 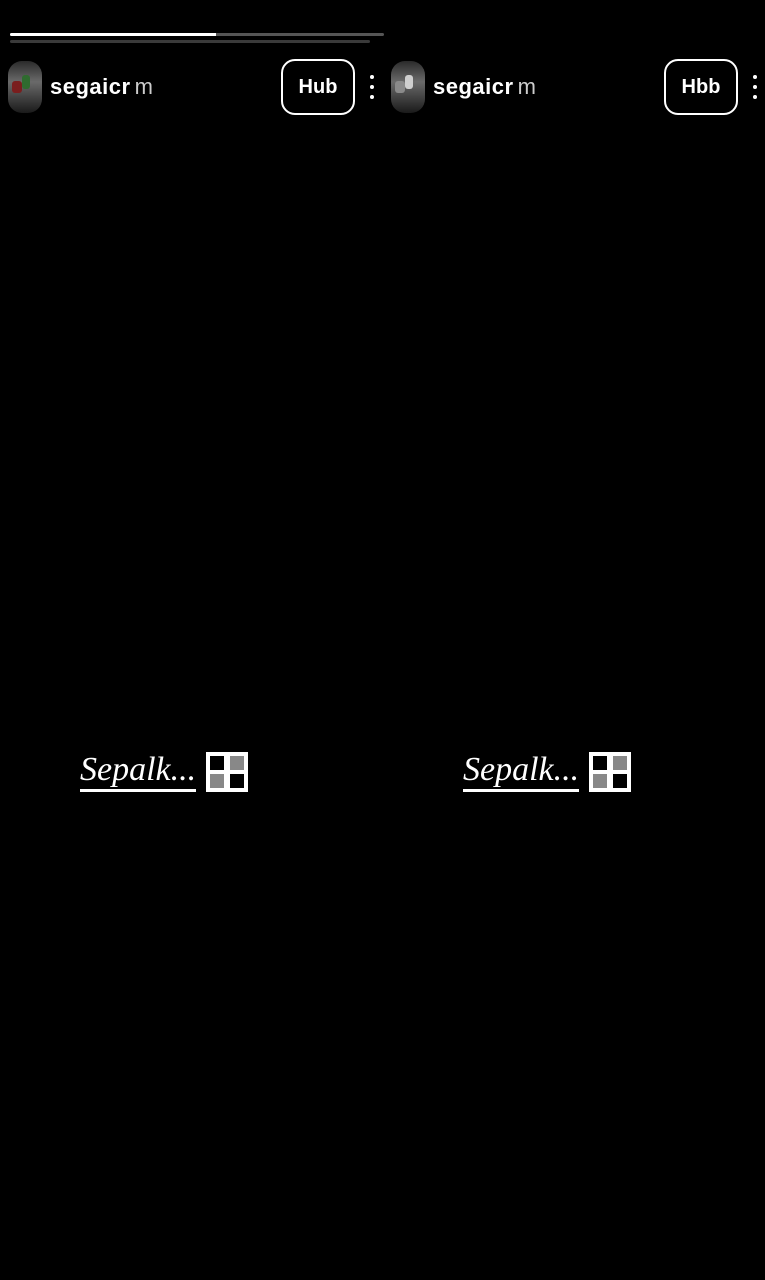 What do you see at coordinates (318, 87) in the screenshot?
I see `follow-button: Hub` at bounding box center [318, 87].